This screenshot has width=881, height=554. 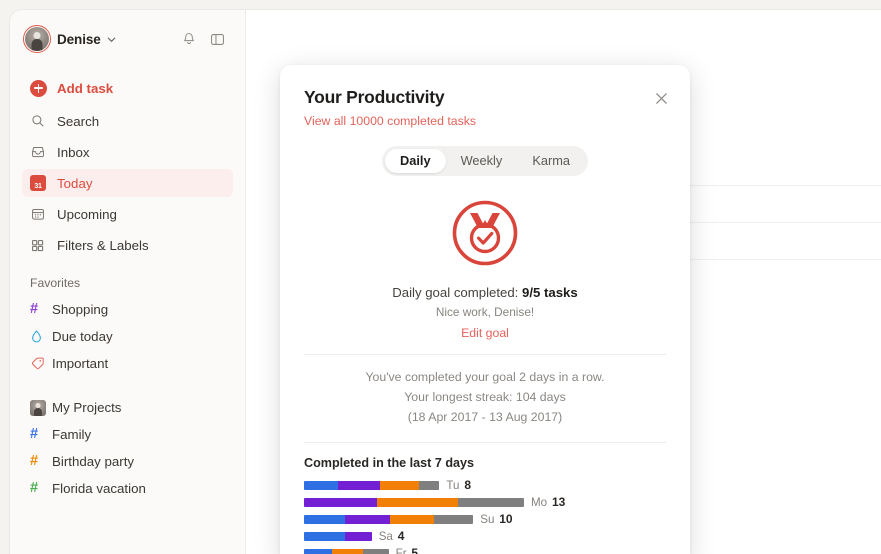 What do you see at coordinates (504, 519) in the screenshot?
I see `chart-bar-value: 10` at bounding box center [504, 519].